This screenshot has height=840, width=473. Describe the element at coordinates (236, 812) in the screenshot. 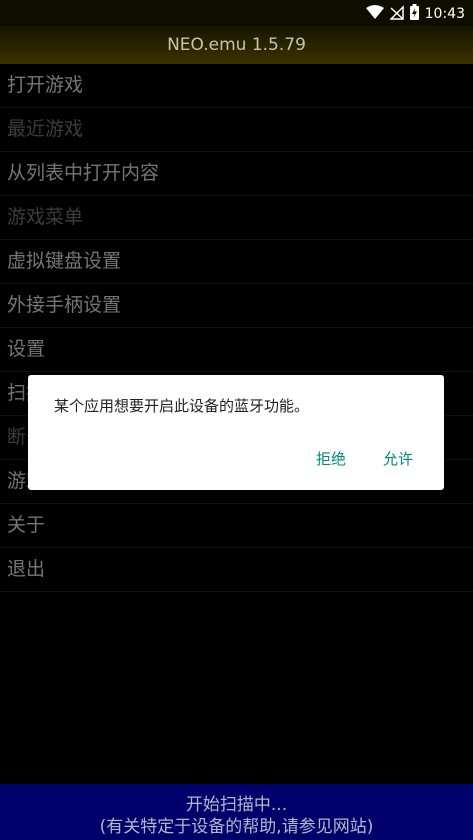

I see `status-message-bar: 开始扫描中... (有关特定于设备的帮助,请参见网站)` at that location.